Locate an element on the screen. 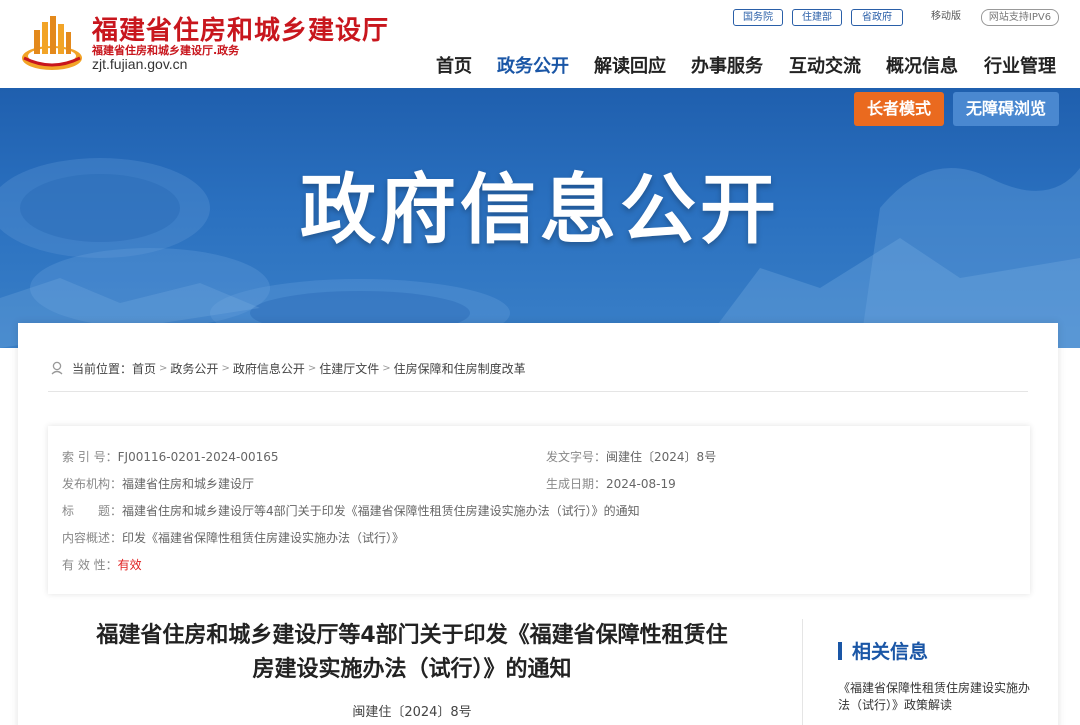 This screenshot has width=1080, height=725. top-link-state-council: 国务院 is located at coordinates (758, 17).